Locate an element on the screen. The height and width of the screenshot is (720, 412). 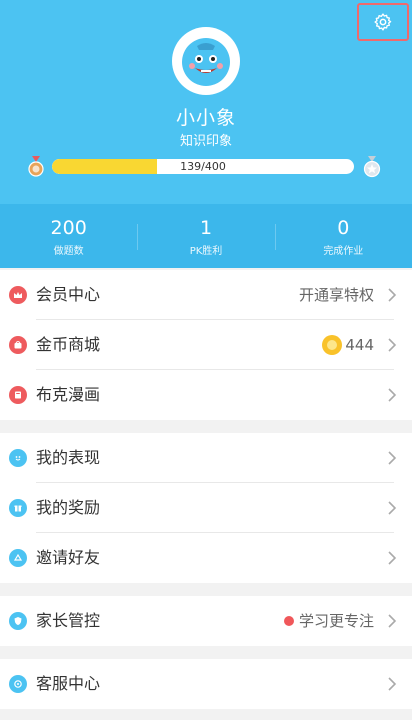
elephant-avatar-icon is located at coordinates (206, 62).